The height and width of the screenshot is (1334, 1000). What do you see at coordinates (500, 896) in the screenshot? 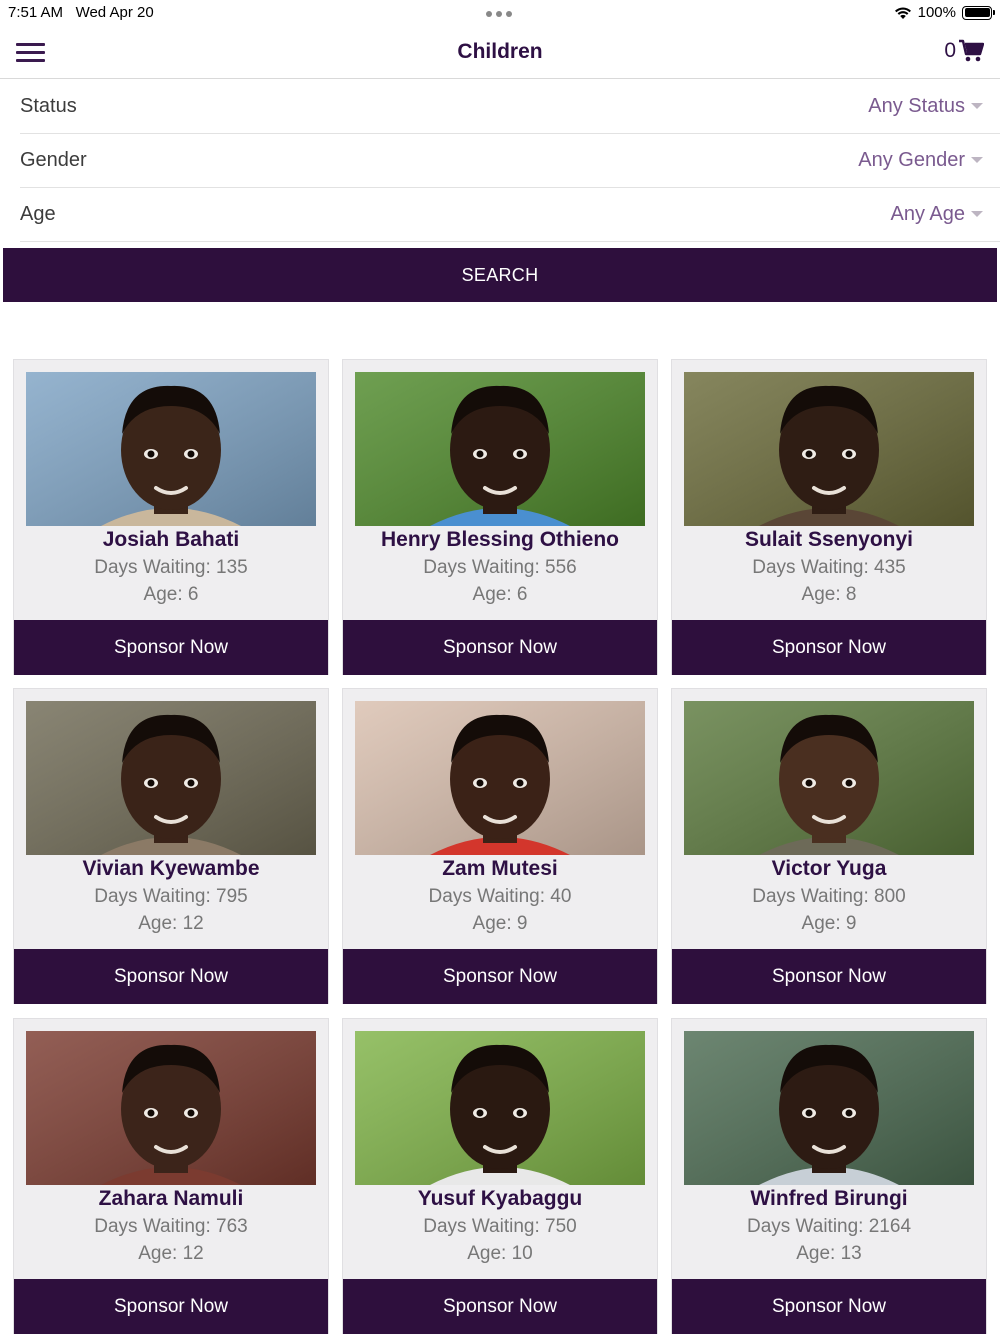
I see `days-waiting: Days Waiting: 40` at bounding box center [500, 896].